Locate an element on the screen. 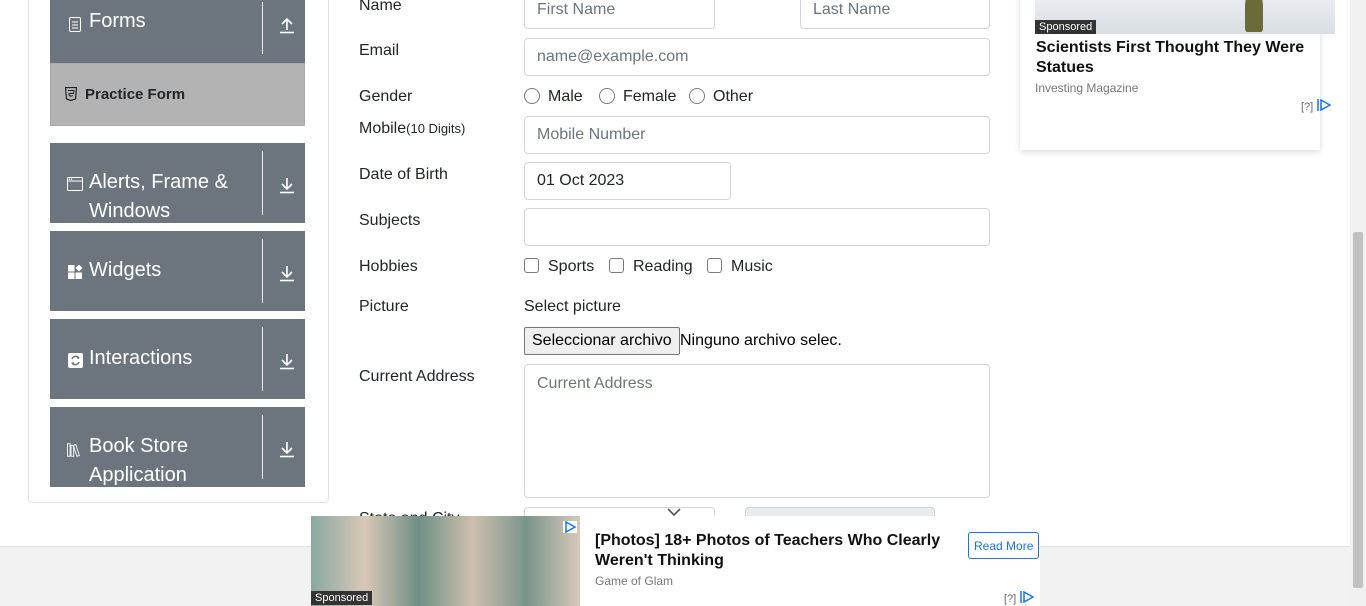 This screenshot has height=606, width=1366. sidebar-item-practice-form: Practice Form is located at coordinates (177, 94).